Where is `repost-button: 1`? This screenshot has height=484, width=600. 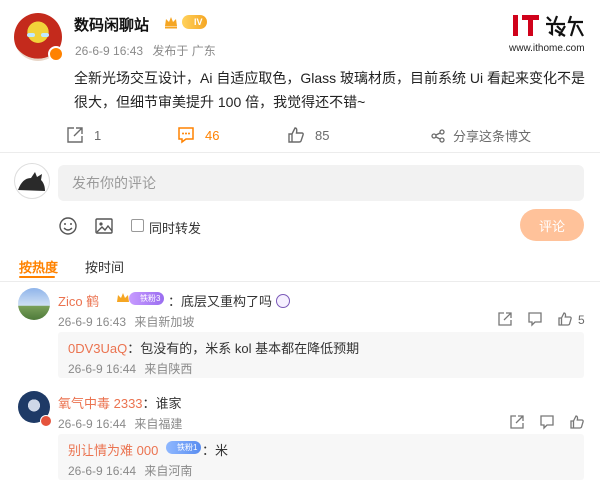 repost-button: 1 is located at coordinates (83, 135).